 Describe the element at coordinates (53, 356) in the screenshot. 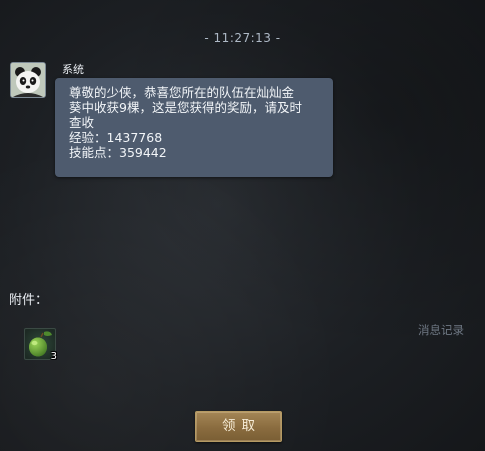

I see `item-count: 3` at that location.